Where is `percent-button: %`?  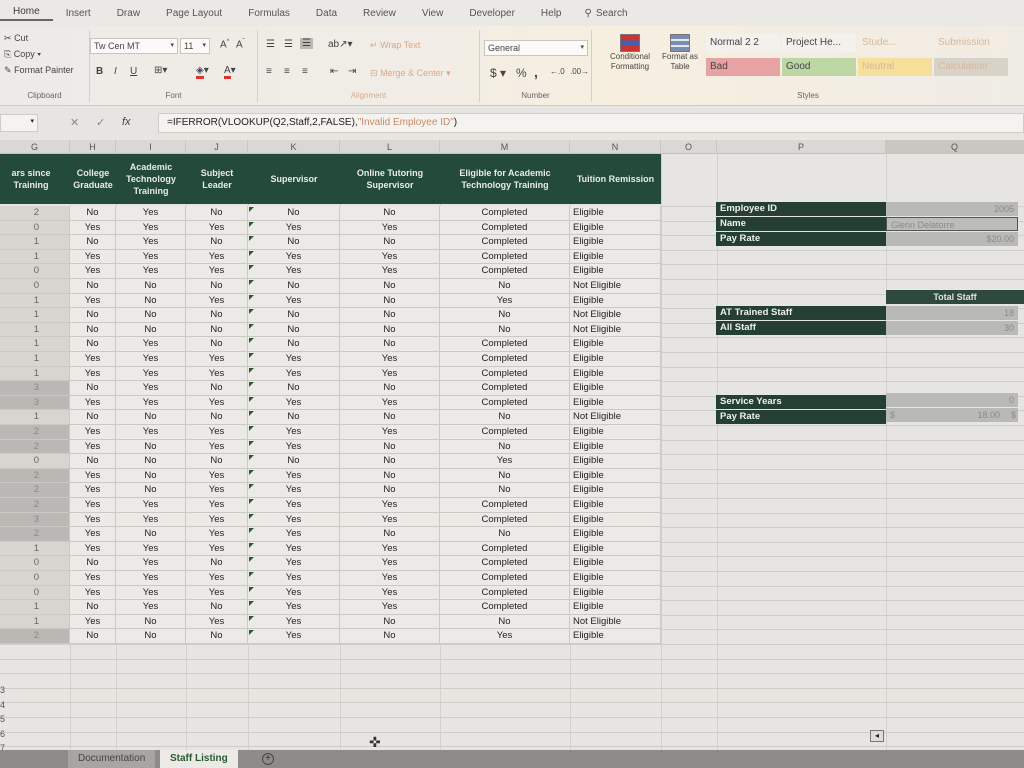
percent-button: % is located at coordinates (521, 73).